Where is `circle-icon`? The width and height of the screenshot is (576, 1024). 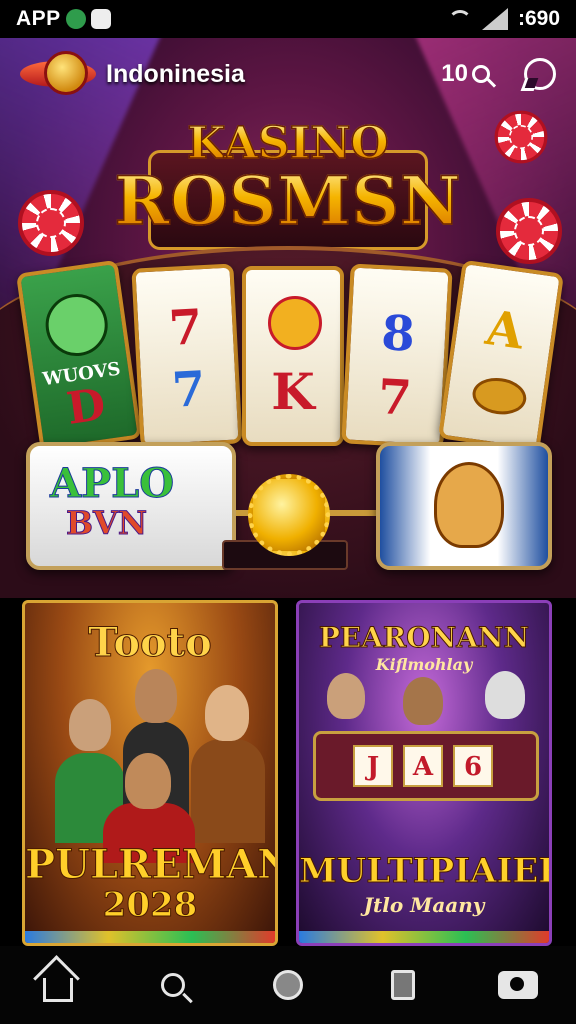
circle-icon is located at coordinates (287, 985).